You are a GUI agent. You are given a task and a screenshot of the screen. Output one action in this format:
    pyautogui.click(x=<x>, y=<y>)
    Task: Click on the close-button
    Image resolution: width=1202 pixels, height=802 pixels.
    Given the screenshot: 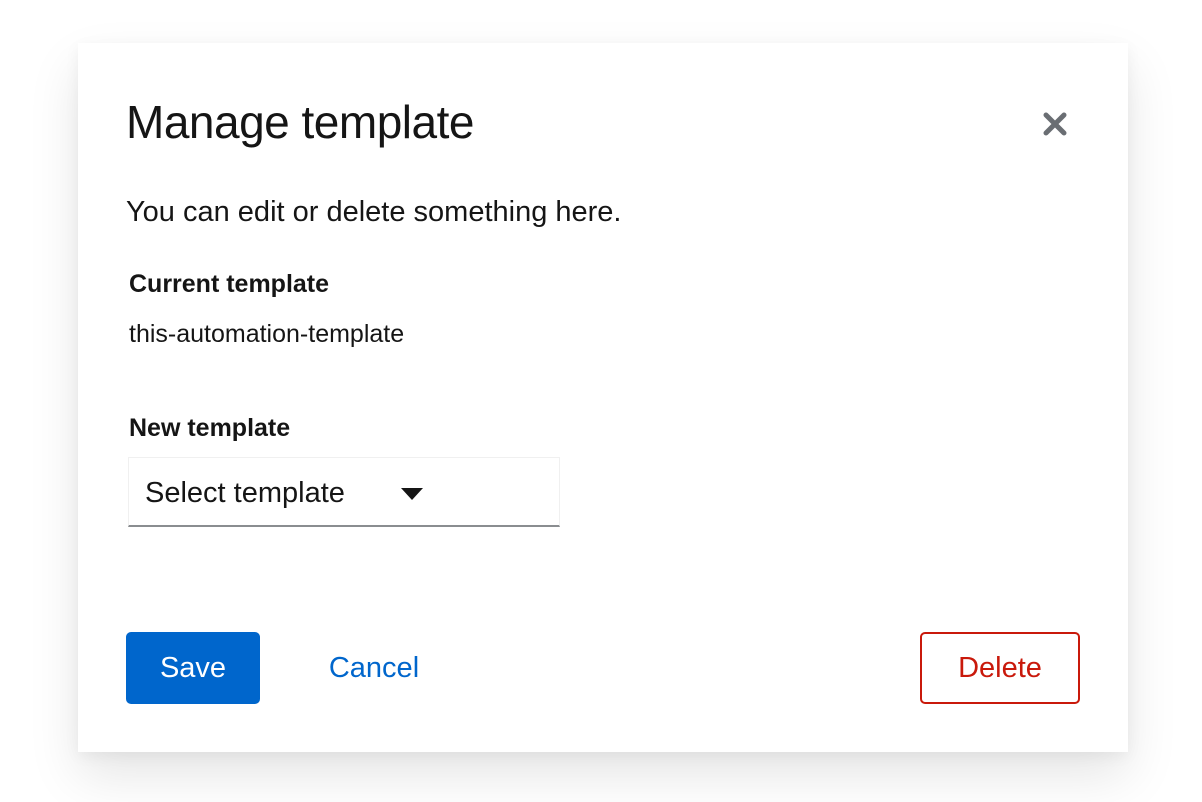 What is the action you would take?
    pyautogui.click(x=1055, y=124)
    